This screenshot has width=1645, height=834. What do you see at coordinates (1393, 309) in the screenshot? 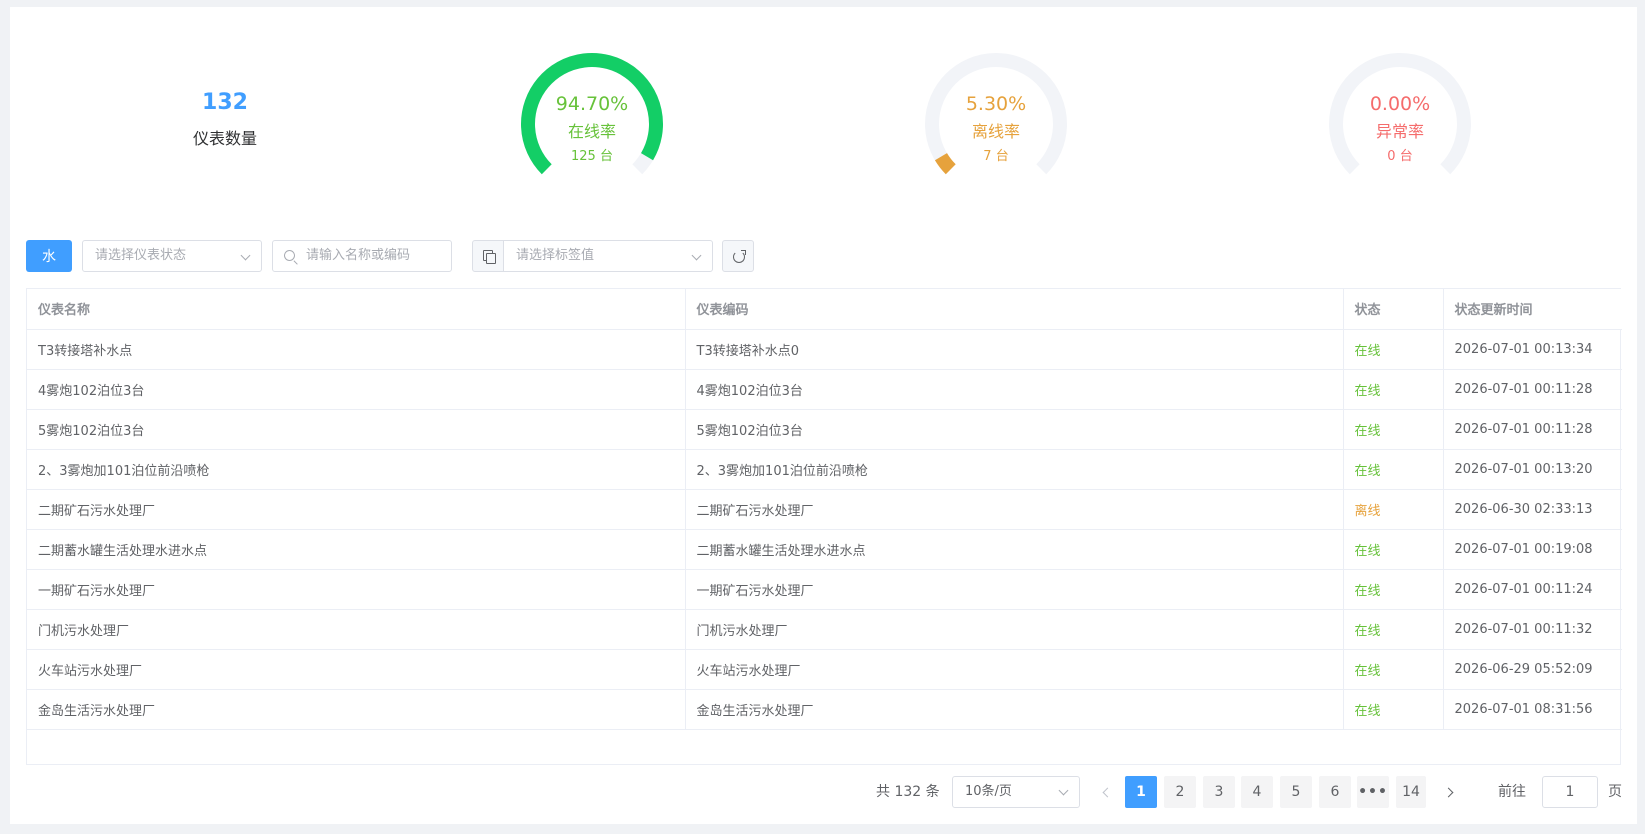
I see `header-status: 状态` at bounding box center [1393, 309].